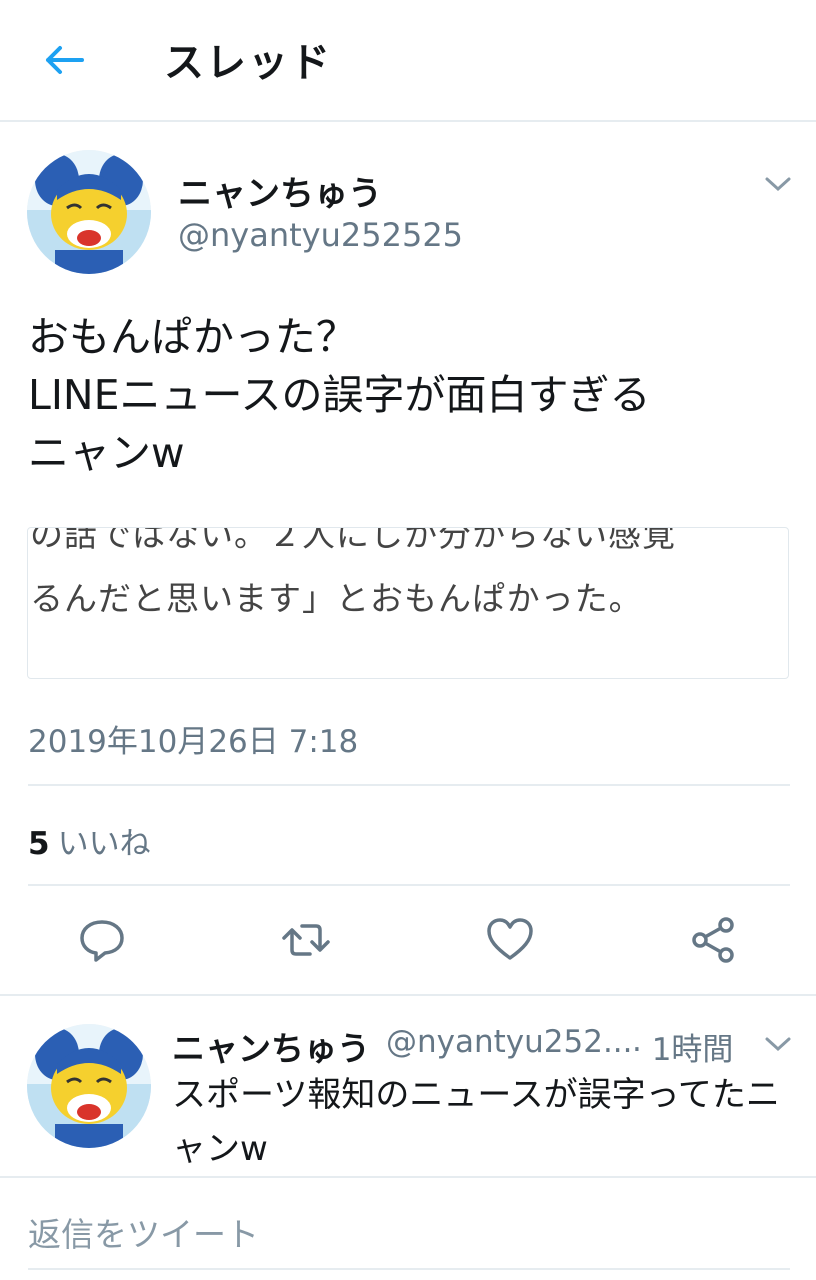 The height and width of the screenshot is (1280, 816). I want to click on retweet-icon, so click(306, 940).